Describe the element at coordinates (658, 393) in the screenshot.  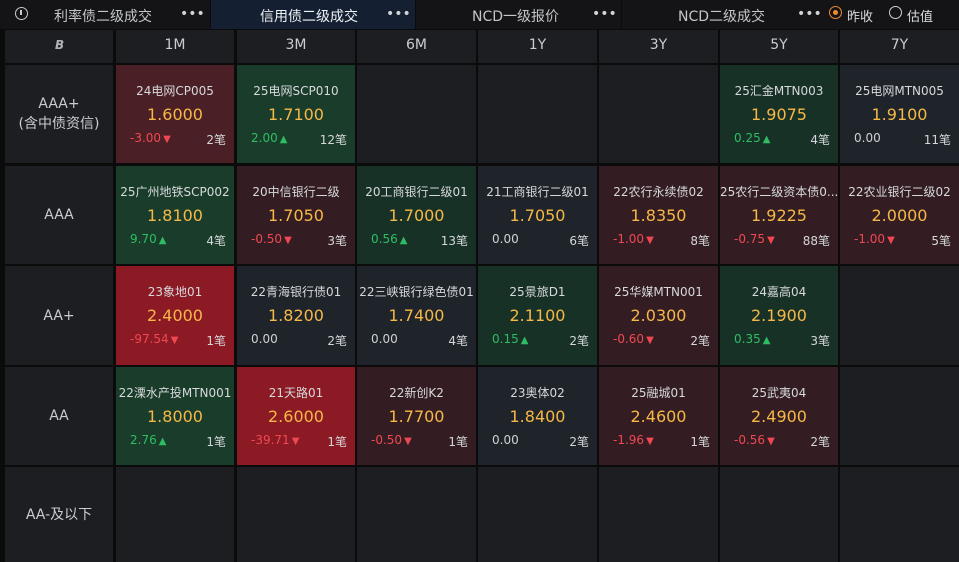
I see `bond-name: 25融城01` at that location.